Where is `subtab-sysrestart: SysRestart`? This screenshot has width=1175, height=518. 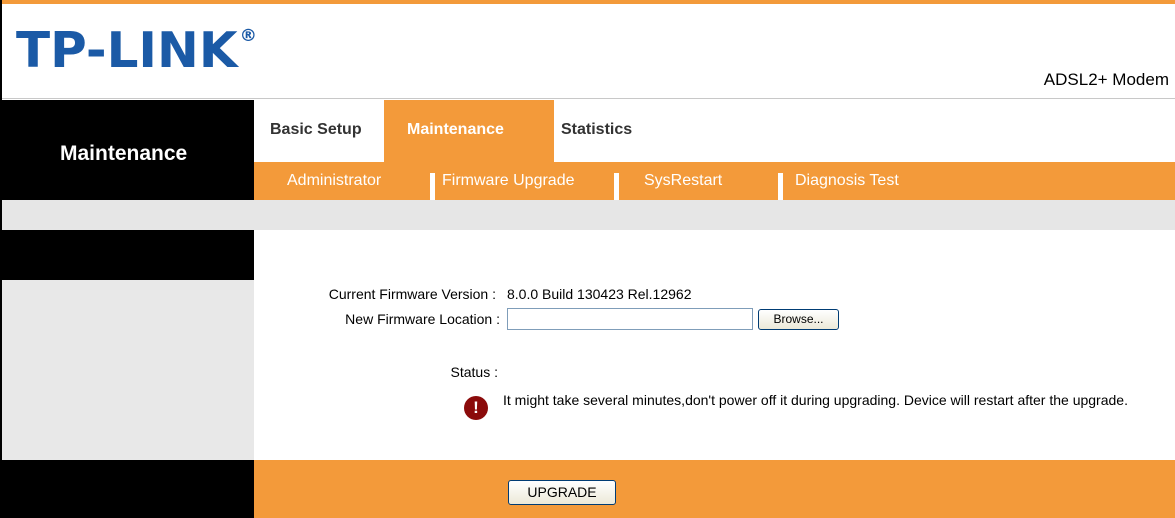 subtab-sysrestart: SysRestart is located at coordinates (683, 181).